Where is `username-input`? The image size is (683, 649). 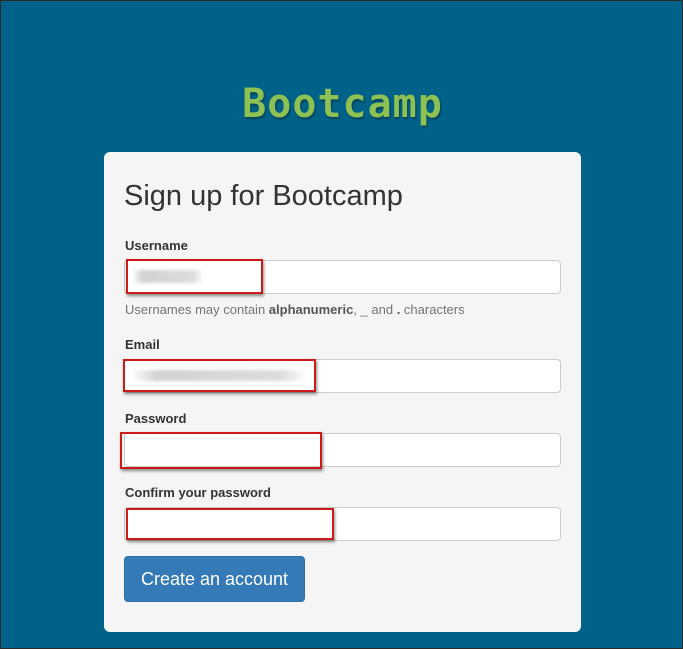
username-input is located at coordinates (342, 277).